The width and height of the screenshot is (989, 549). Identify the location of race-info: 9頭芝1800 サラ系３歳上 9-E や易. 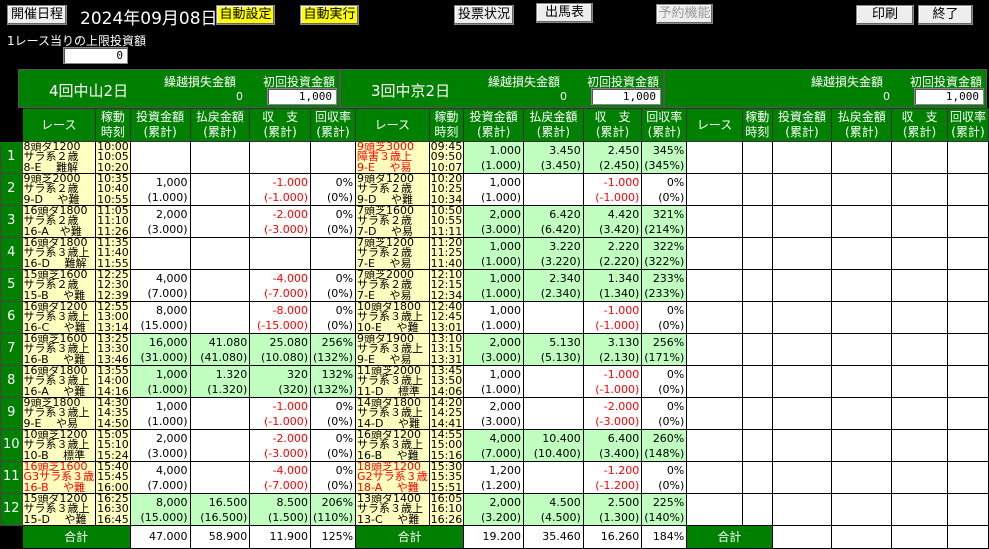
(59, 413).